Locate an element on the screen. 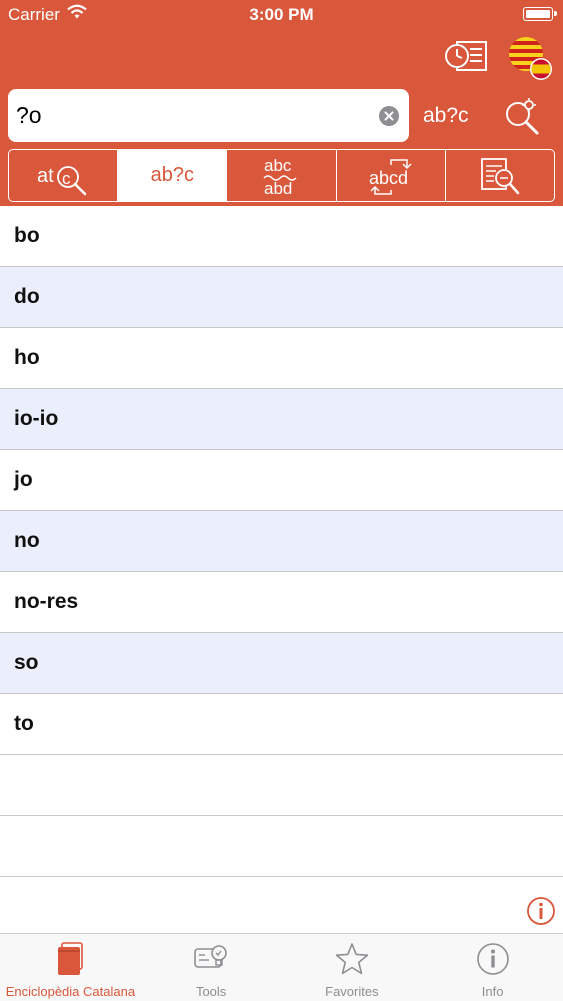 This screenshot has height=1001, width=563. list-item: no is located at coordinates (281, 541).